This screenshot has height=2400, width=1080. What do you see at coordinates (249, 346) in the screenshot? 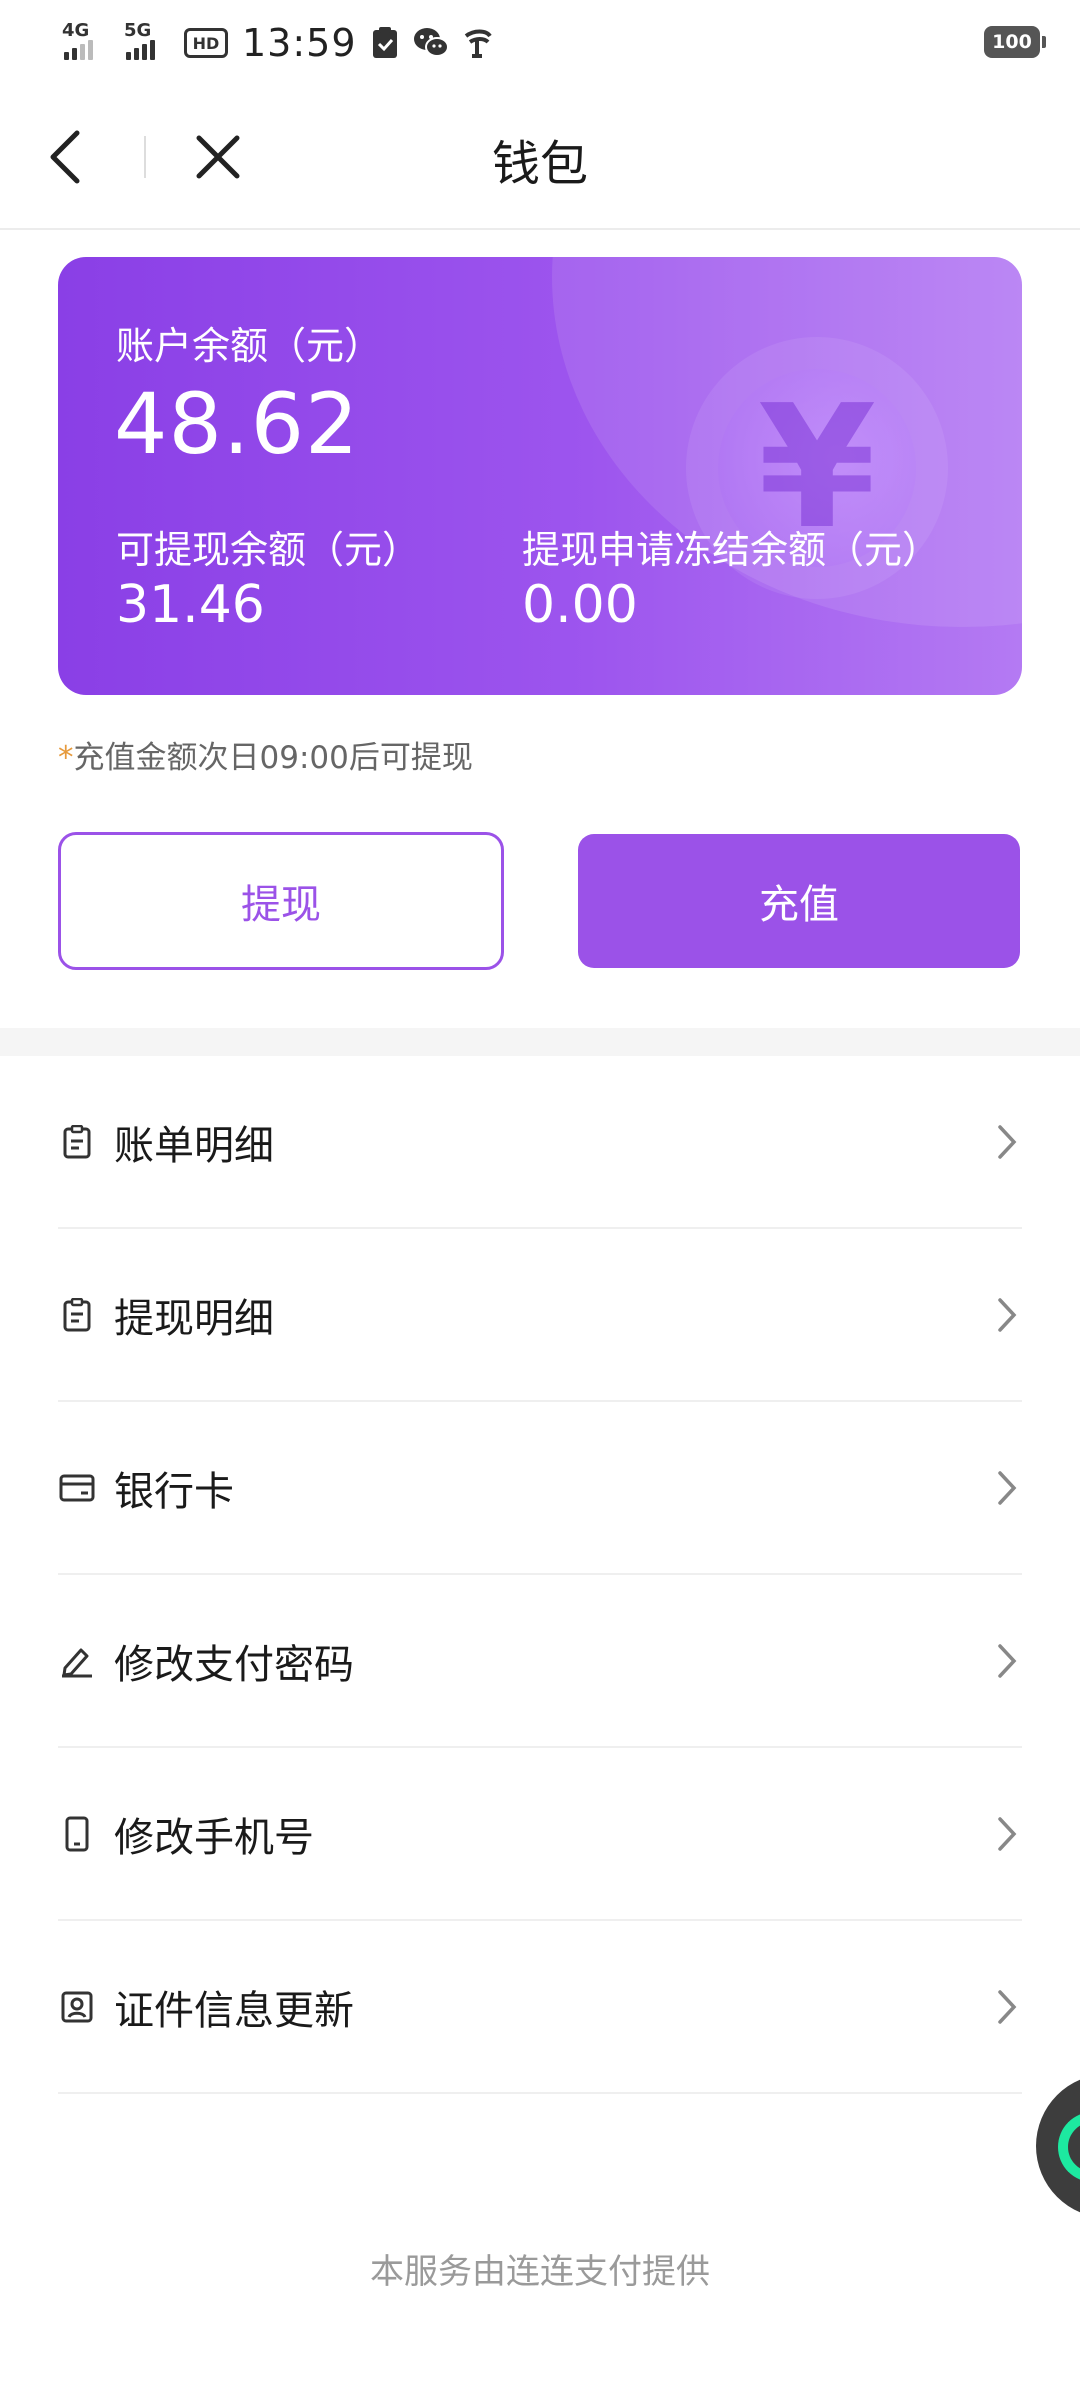
I see `account-balance-label: 账户余额（元）` at bounding box center [249, 346].